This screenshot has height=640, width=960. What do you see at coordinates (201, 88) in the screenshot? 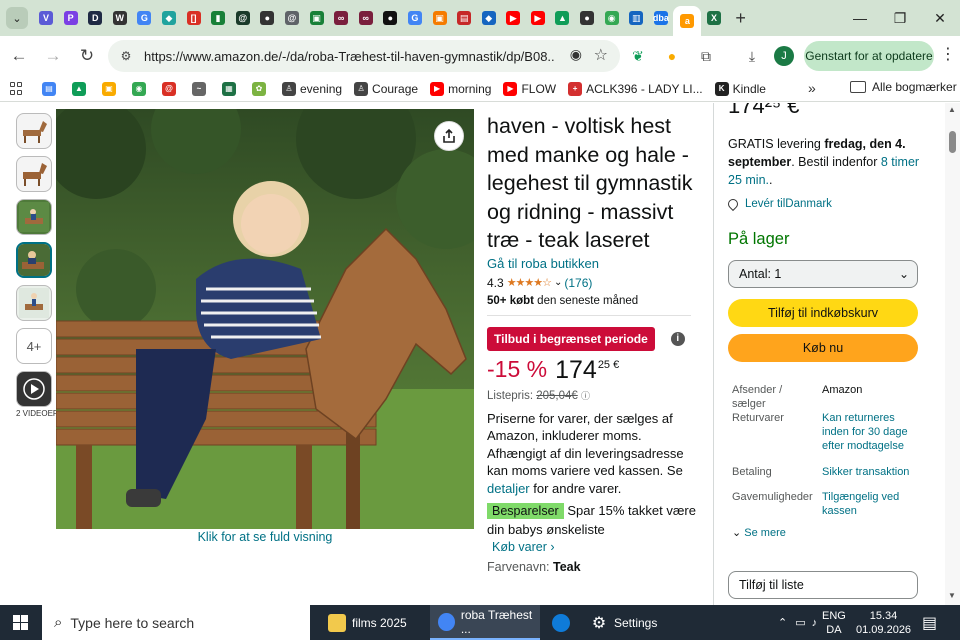
I see `bookmark-item: ~` at bounding box center [201, 88].